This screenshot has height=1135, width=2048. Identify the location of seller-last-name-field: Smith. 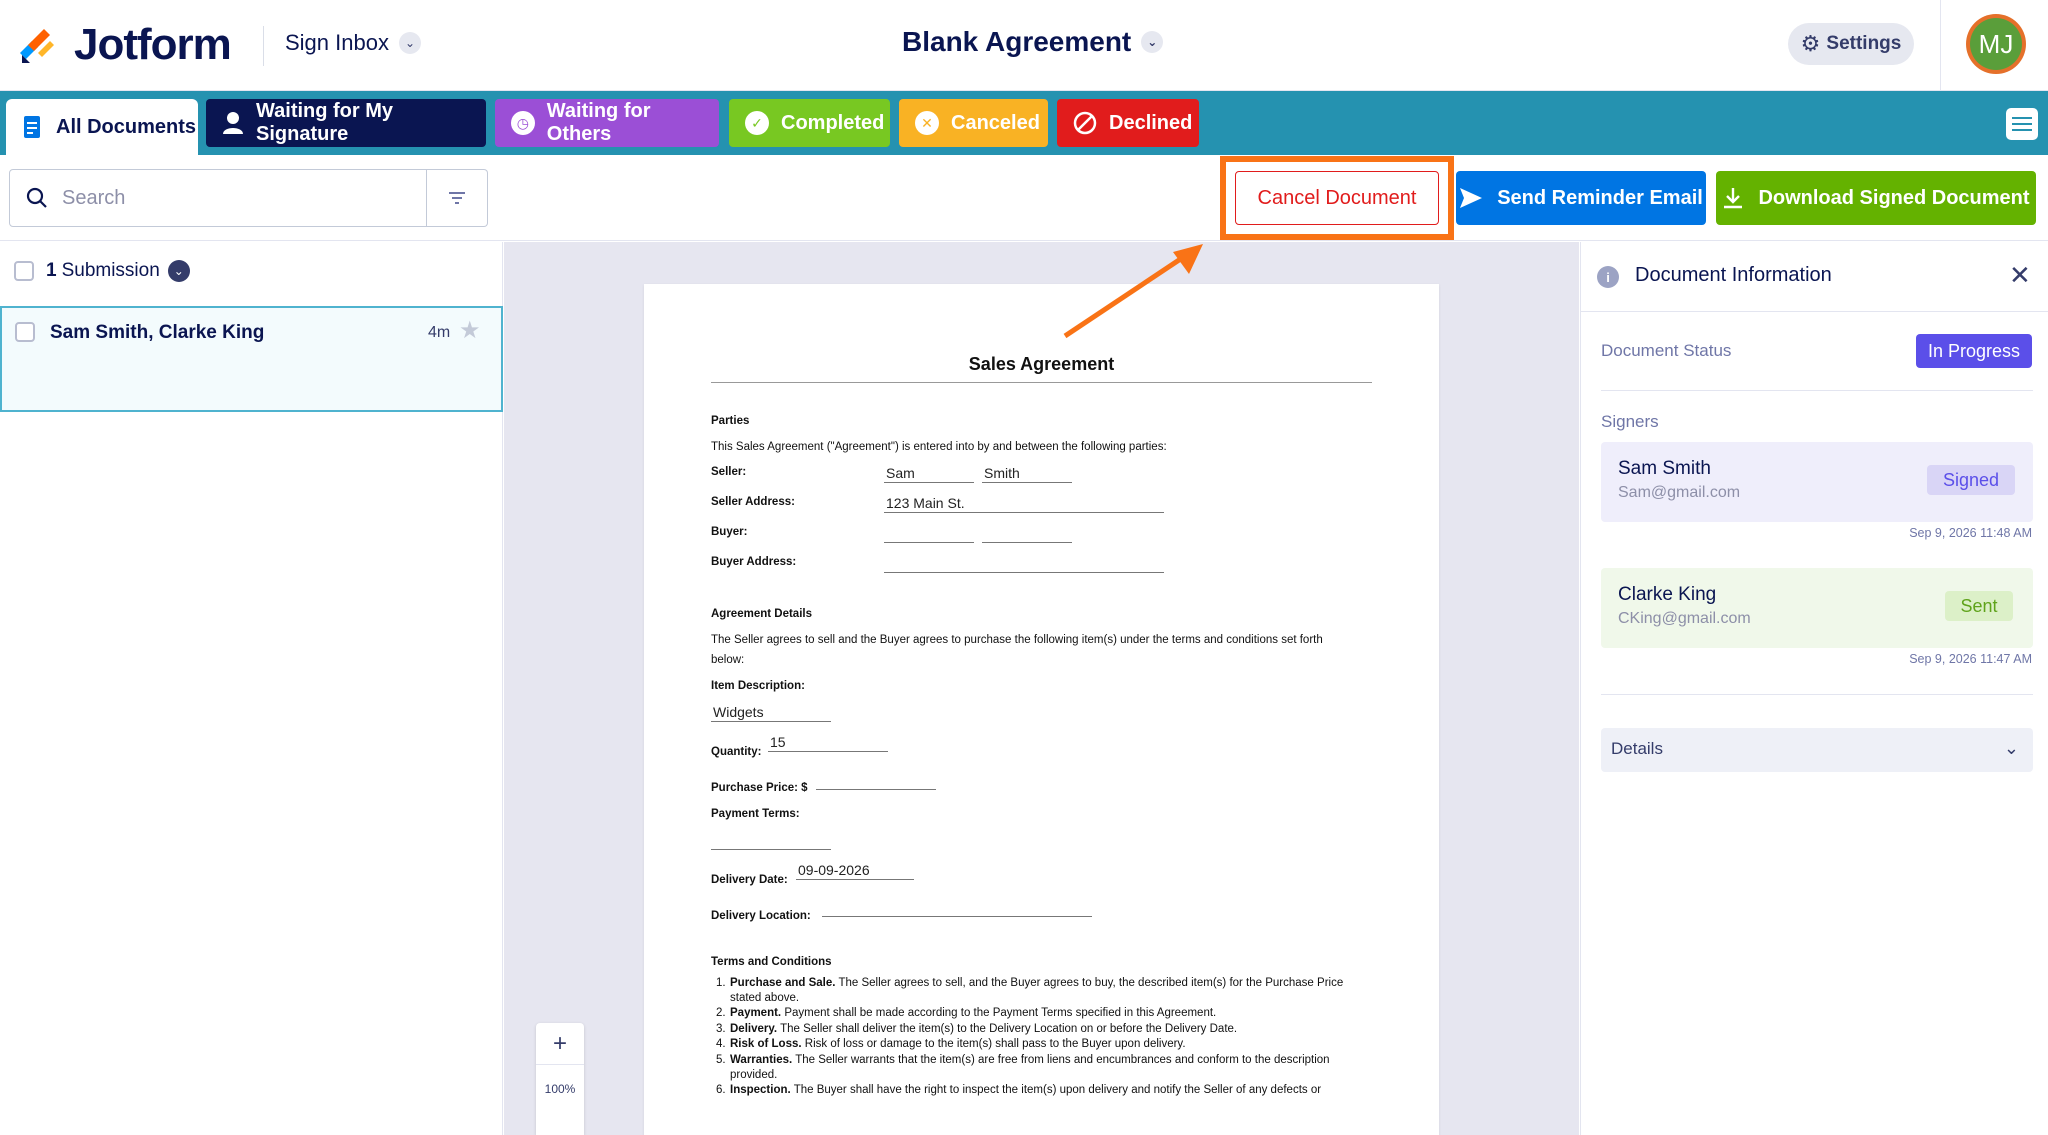
(1027, 474).